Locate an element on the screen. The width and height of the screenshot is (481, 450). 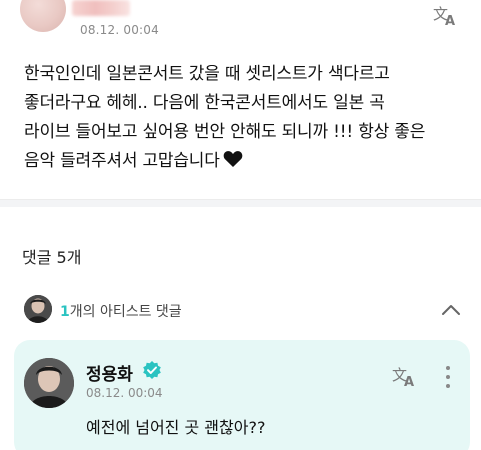
post-body-last-line: 음악 들려주셔서 고맙습니다 is located at coordinates (244, 162).